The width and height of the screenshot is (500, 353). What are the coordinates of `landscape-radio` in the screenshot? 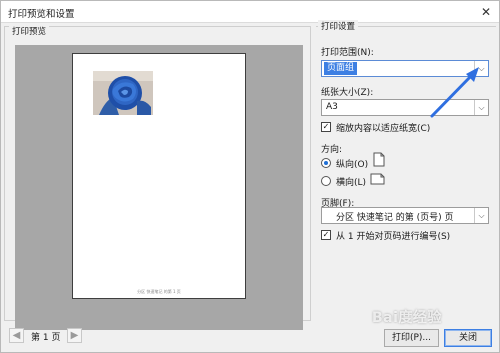 It's located at (326, 181).